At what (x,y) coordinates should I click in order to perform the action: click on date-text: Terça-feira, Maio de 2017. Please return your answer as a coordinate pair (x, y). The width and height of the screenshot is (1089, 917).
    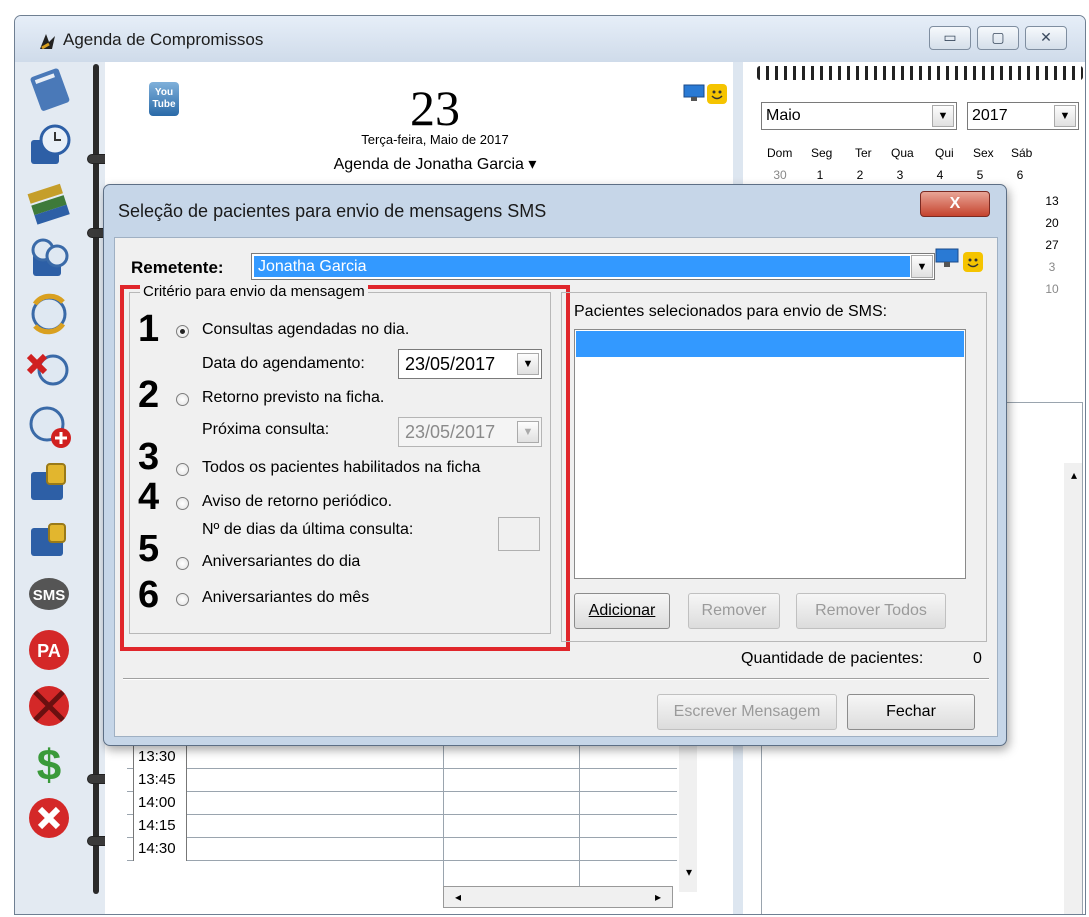
    Looking at the image, I should click on (435, 139).